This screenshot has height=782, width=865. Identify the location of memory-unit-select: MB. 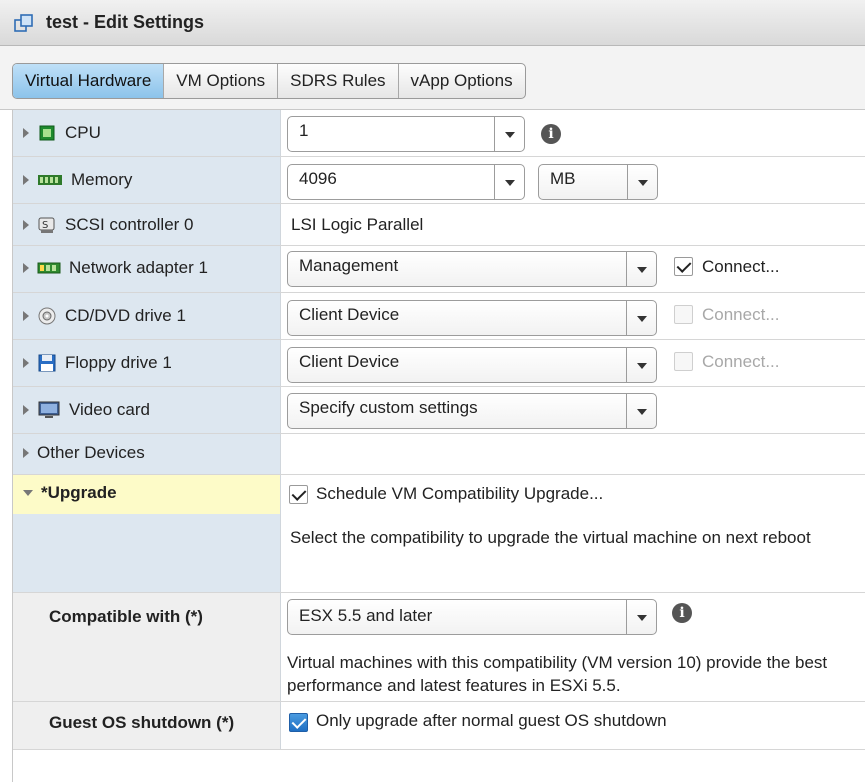
(598, 182).